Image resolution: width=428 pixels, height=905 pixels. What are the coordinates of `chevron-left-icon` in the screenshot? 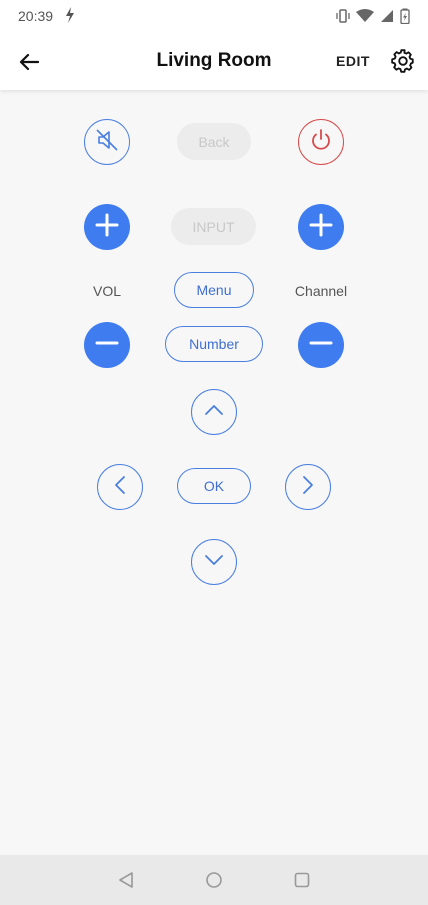 It's located at (120, 487).